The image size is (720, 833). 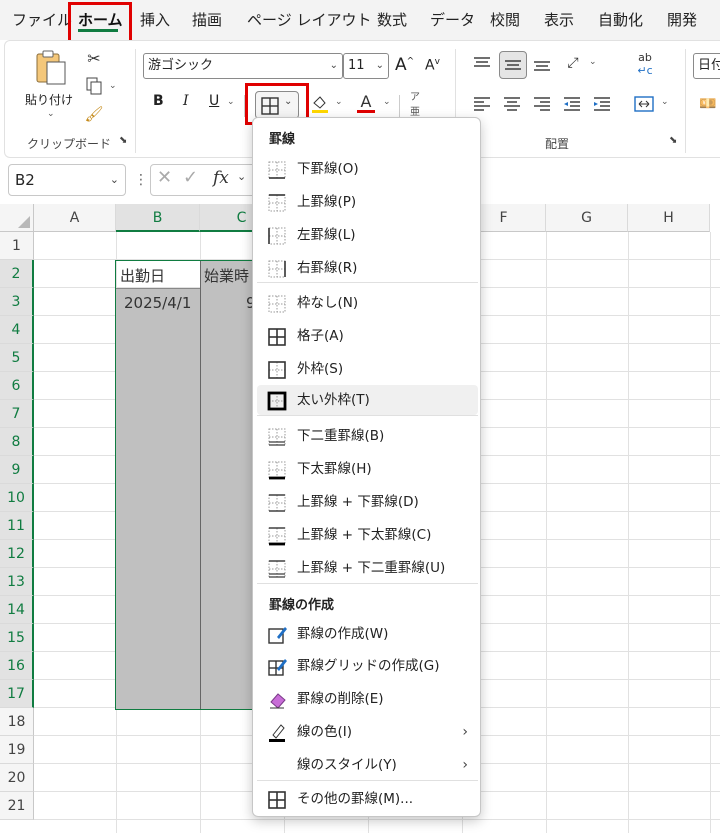 I want to click on select-all-corner, so click(x=17, y=218).